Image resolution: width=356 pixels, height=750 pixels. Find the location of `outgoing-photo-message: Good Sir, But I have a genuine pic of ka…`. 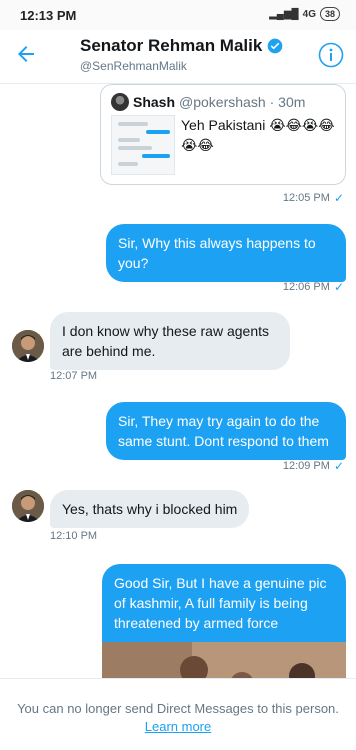

outgoing-photo-message: Good Sir, But I have a genuine pic of ka… is located at coordinates (224, 621).